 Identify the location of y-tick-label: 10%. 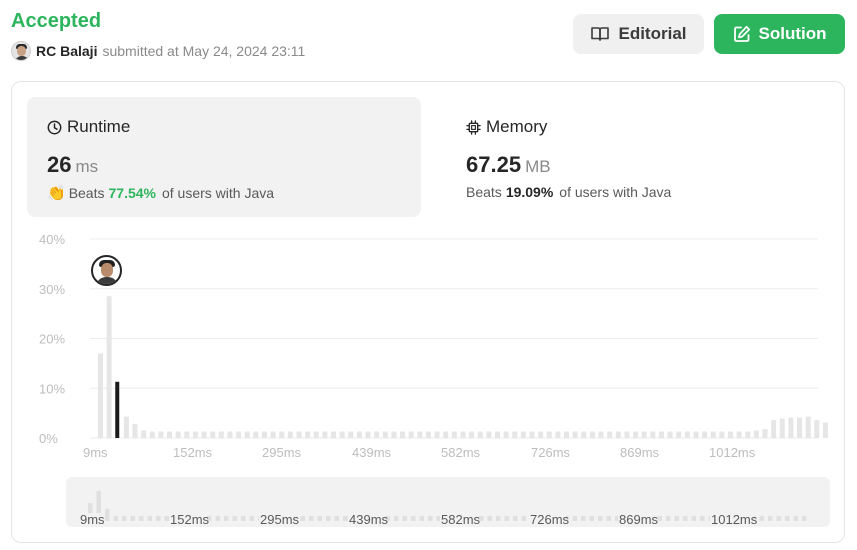
(52, 388).